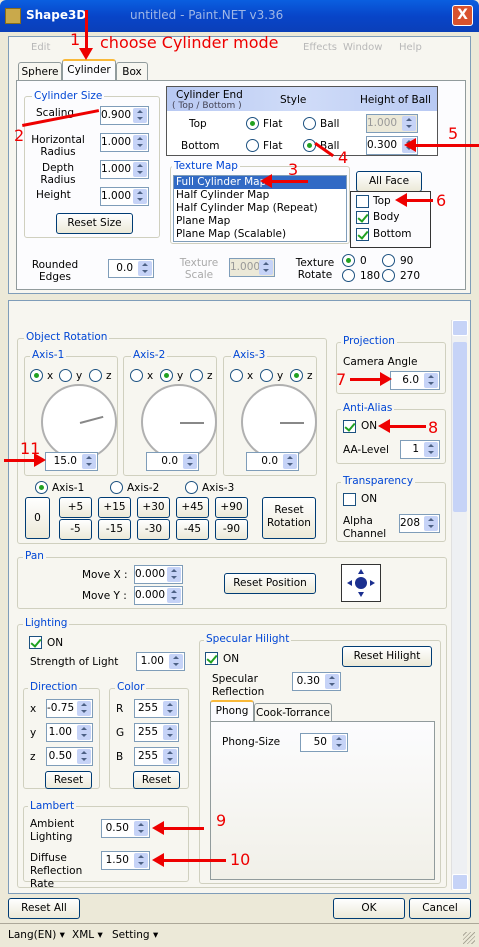  Describe the element at coordinates (75, 507) in the screenshot. I see `plus5-button: +5` at that location.